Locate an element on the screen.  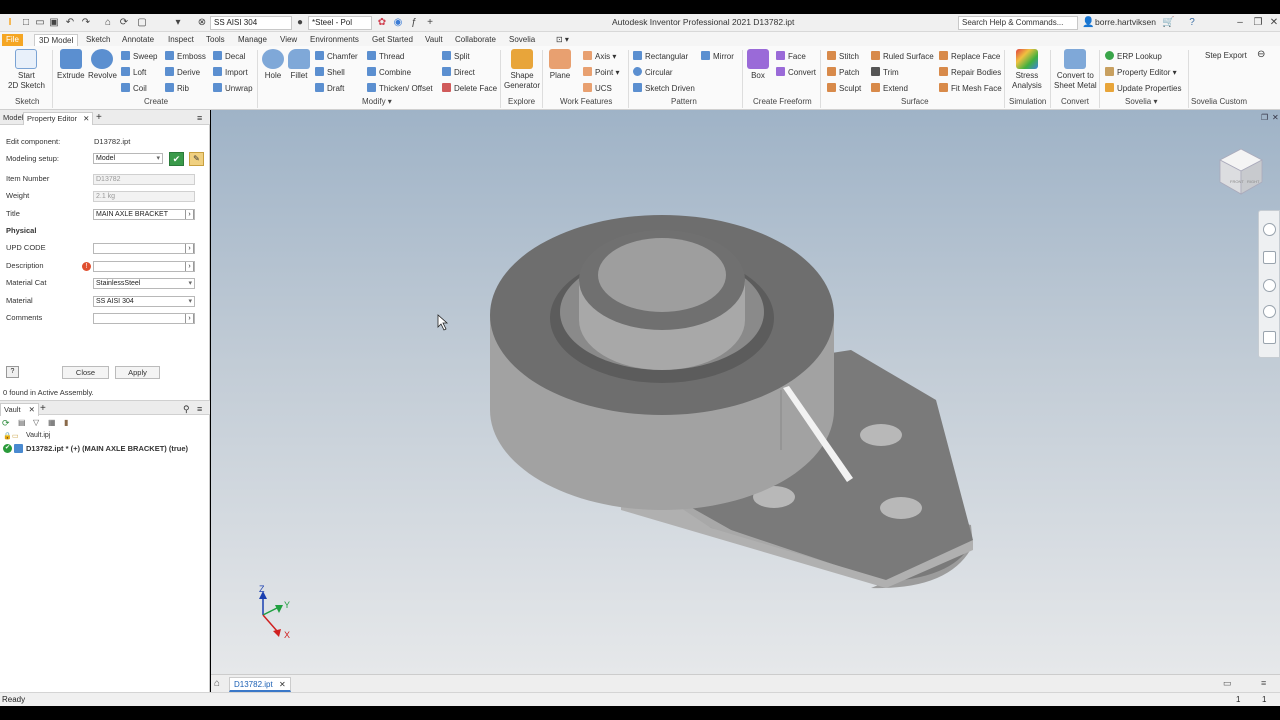
orbit-icon is located at coordinates (1269, 311).